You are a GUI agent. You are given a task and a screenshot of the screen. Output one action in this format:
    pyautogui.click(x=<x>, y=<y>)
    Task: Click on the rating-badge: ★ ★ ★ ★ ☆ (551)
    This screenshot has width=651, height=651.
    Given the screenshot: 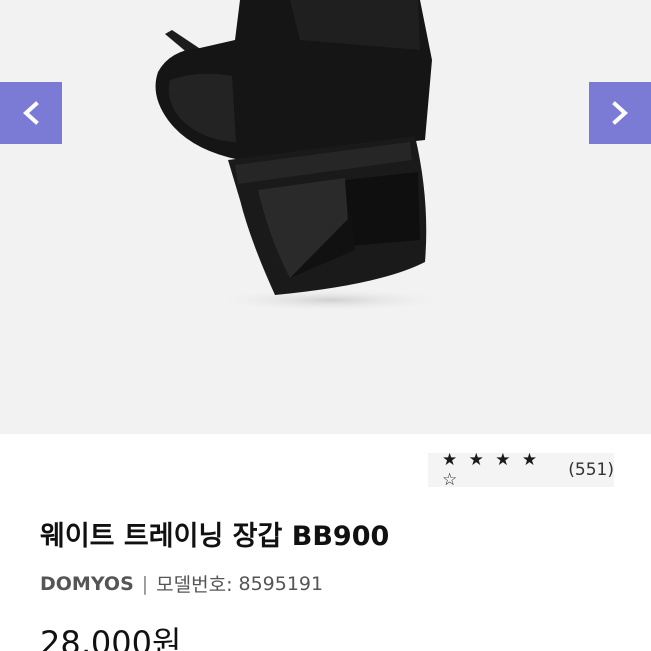 What is the action you would take?
    pyautogui.click(x=521, y=470)
    